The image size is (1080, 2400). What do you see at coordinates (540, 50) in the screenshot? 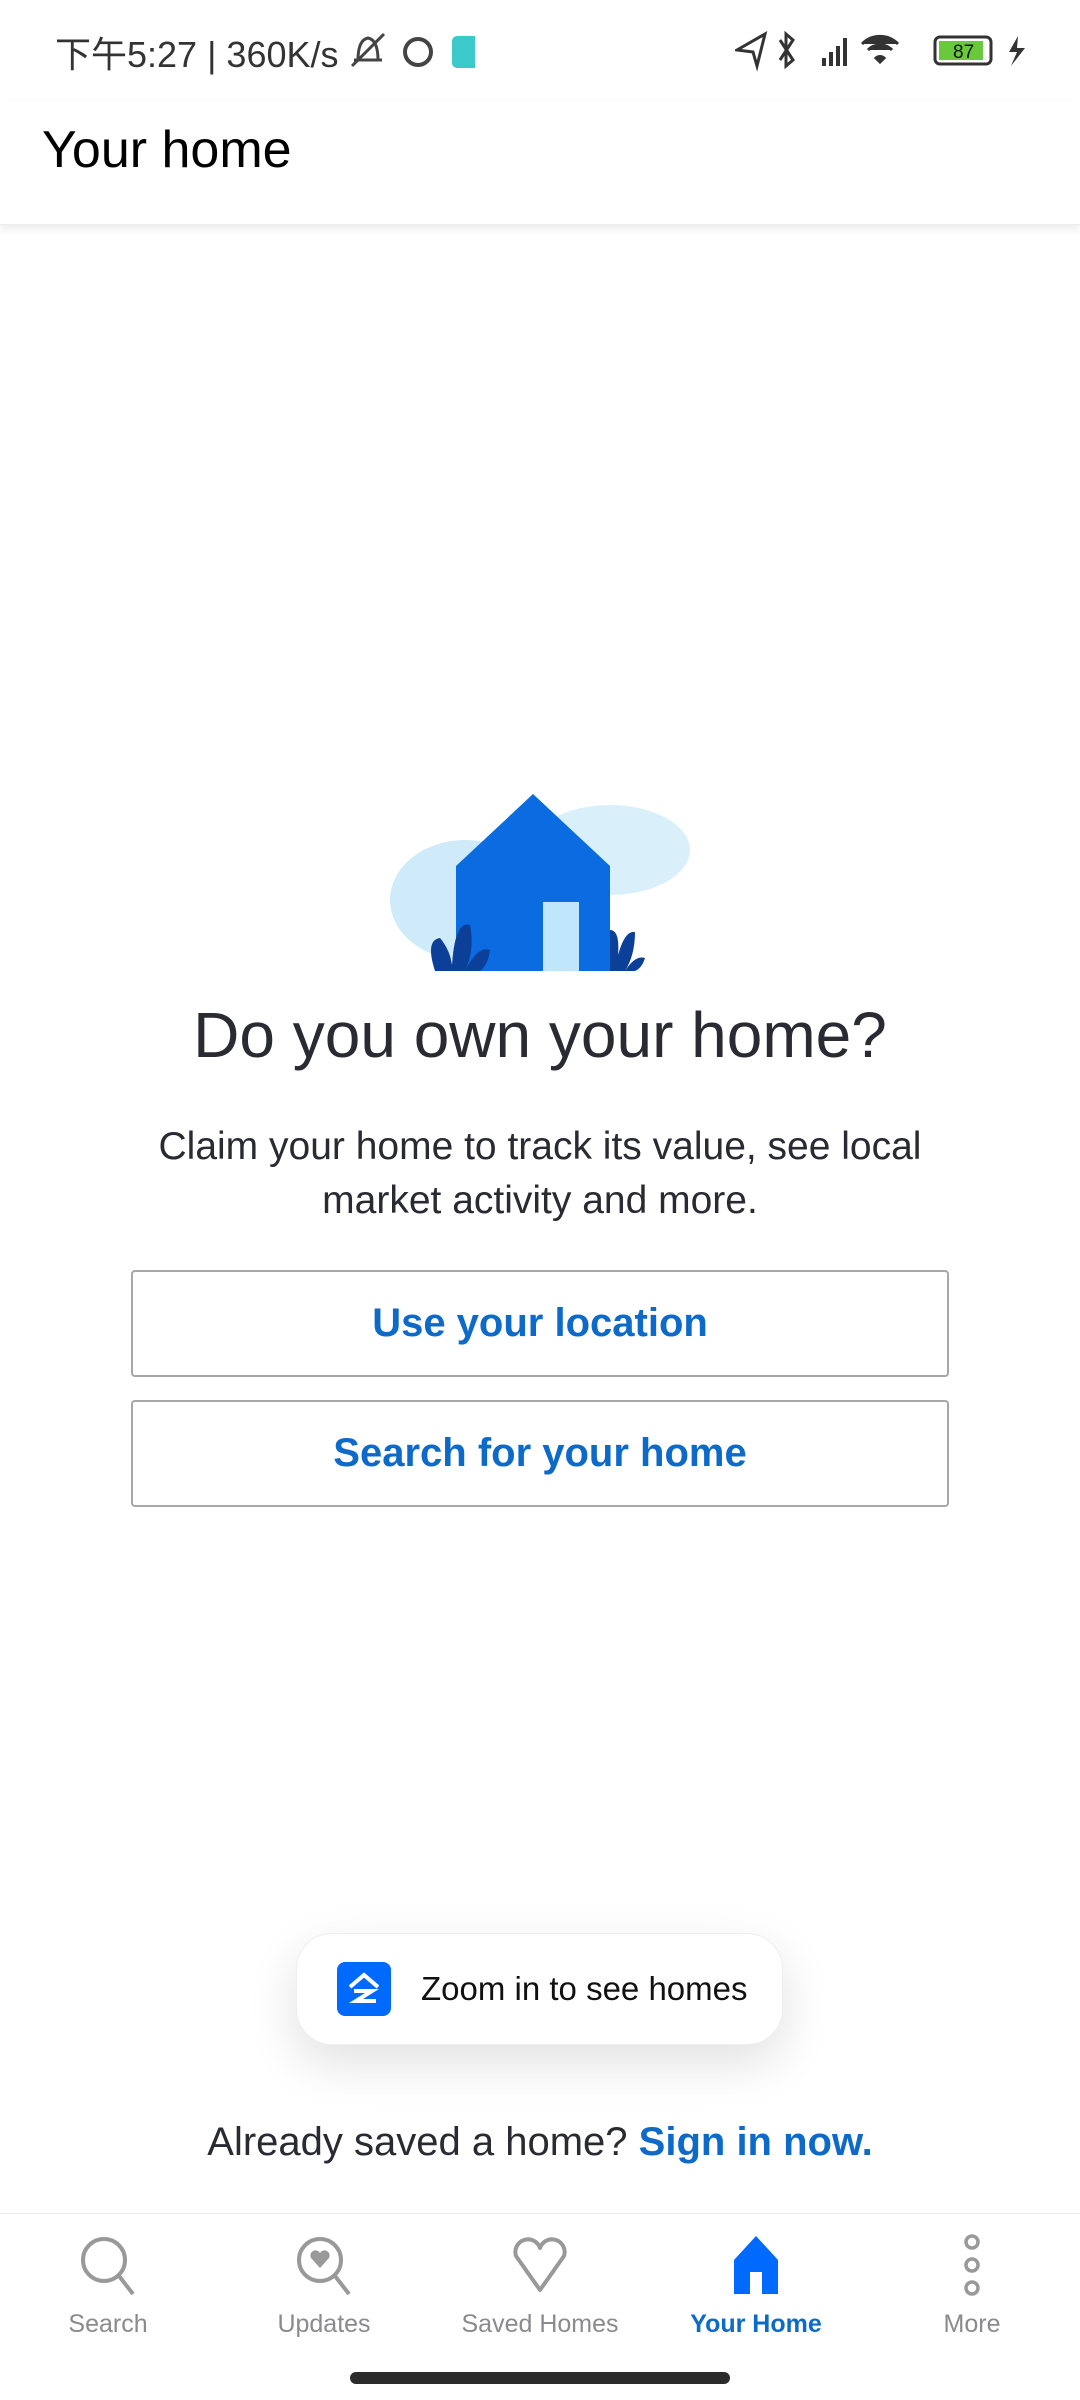
I see `status-bar: 下午5:27 | 360K/s 87` at bounding box center [540, 50].